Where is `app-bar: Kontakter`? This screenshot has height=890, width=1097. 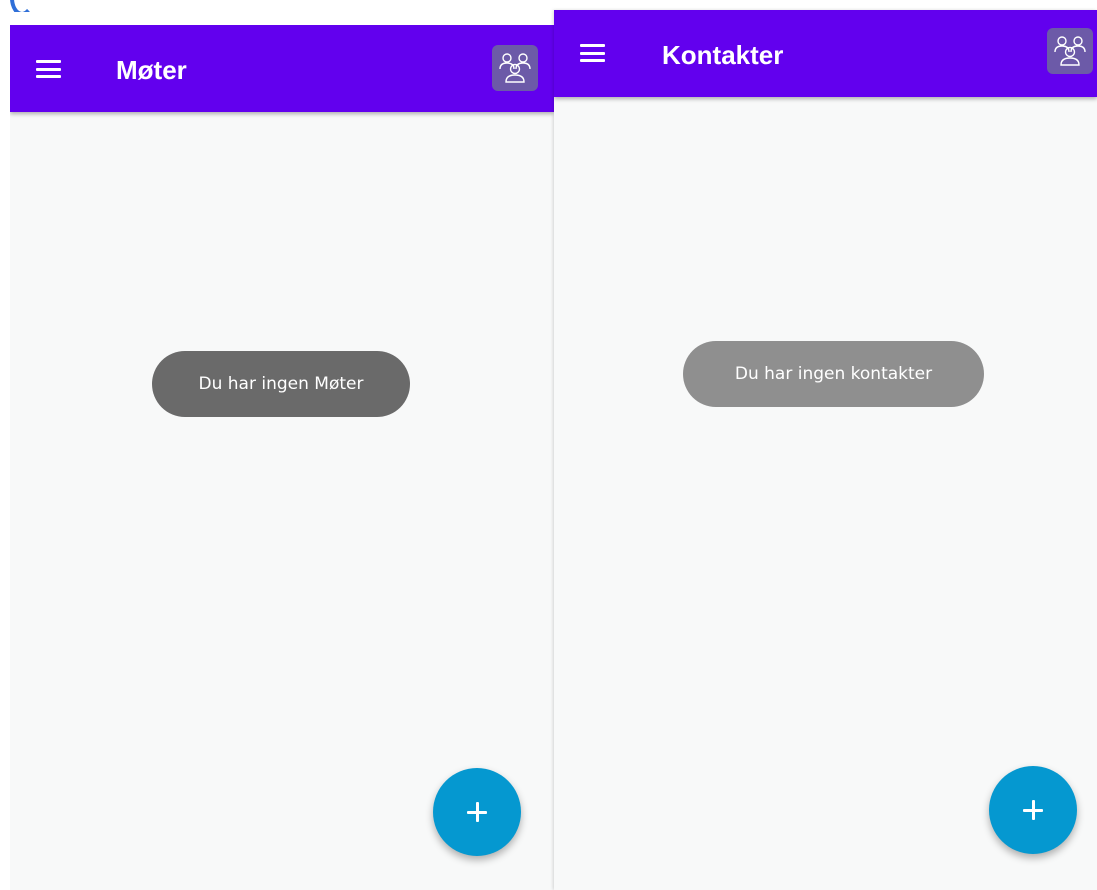
app-bar: Kontakter is located at coordinates (825, 53).